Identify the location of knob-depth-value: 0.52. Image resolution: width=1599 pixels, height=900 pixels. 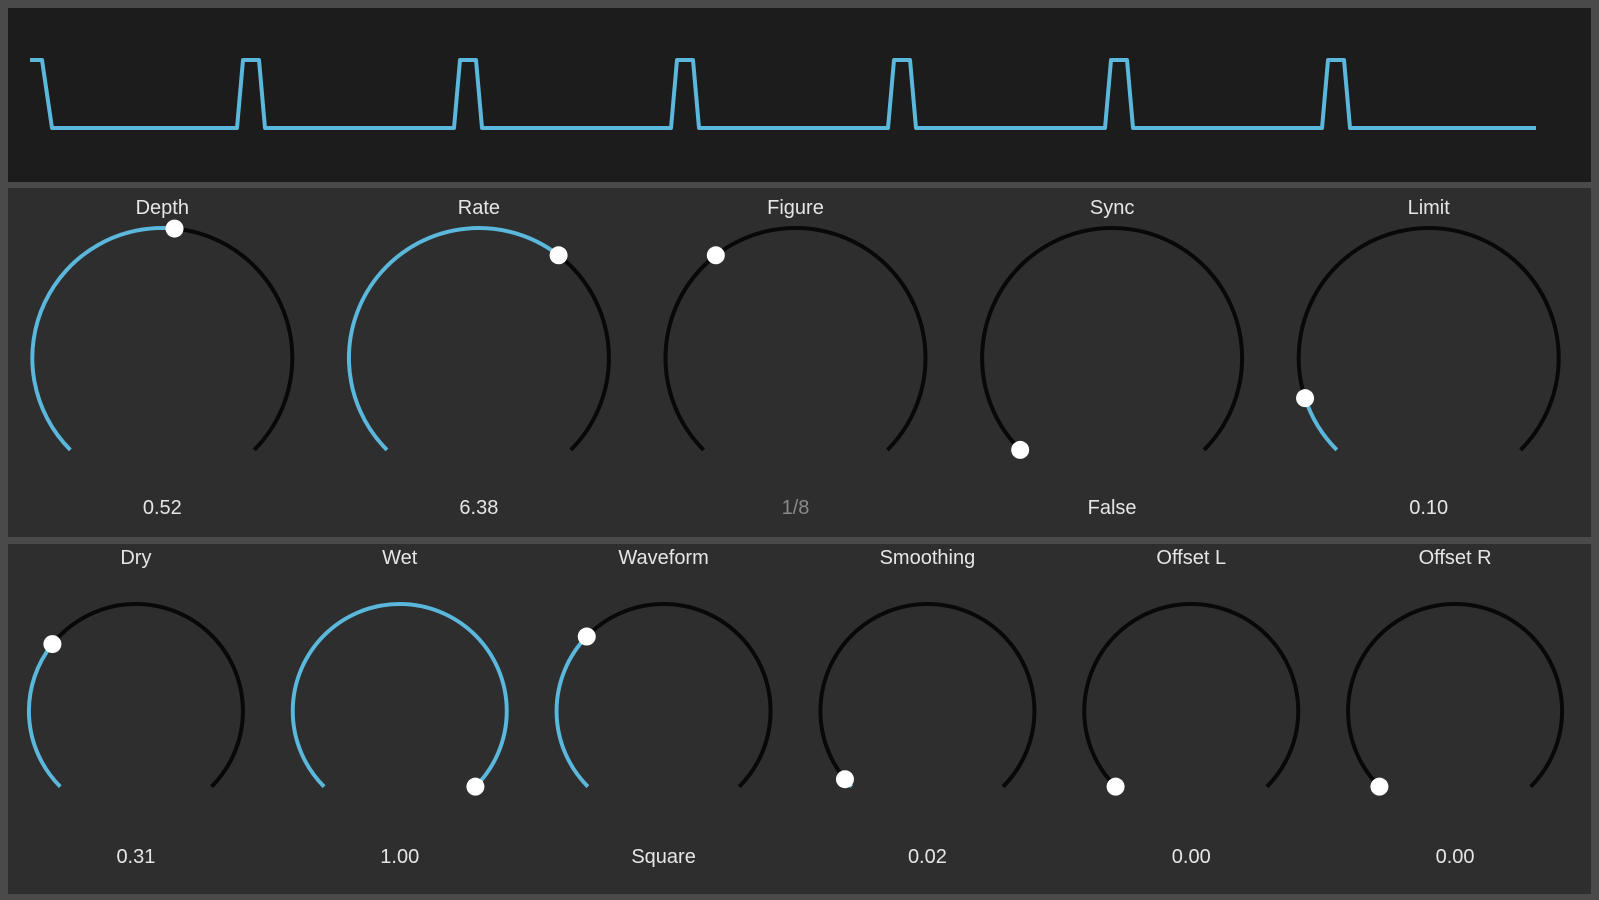
(162, 508).